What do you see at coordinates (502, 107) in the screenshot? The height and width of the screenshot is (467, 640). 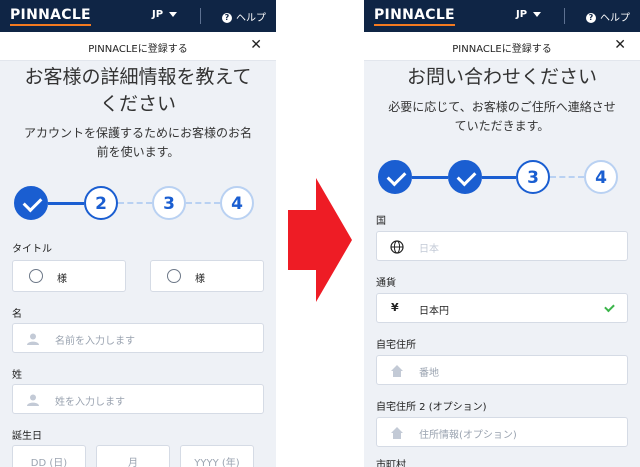 I see `subtitle-line1: 必要に応じて、お客様のご住所へ連絡させ` at bounding box center [502, 107].